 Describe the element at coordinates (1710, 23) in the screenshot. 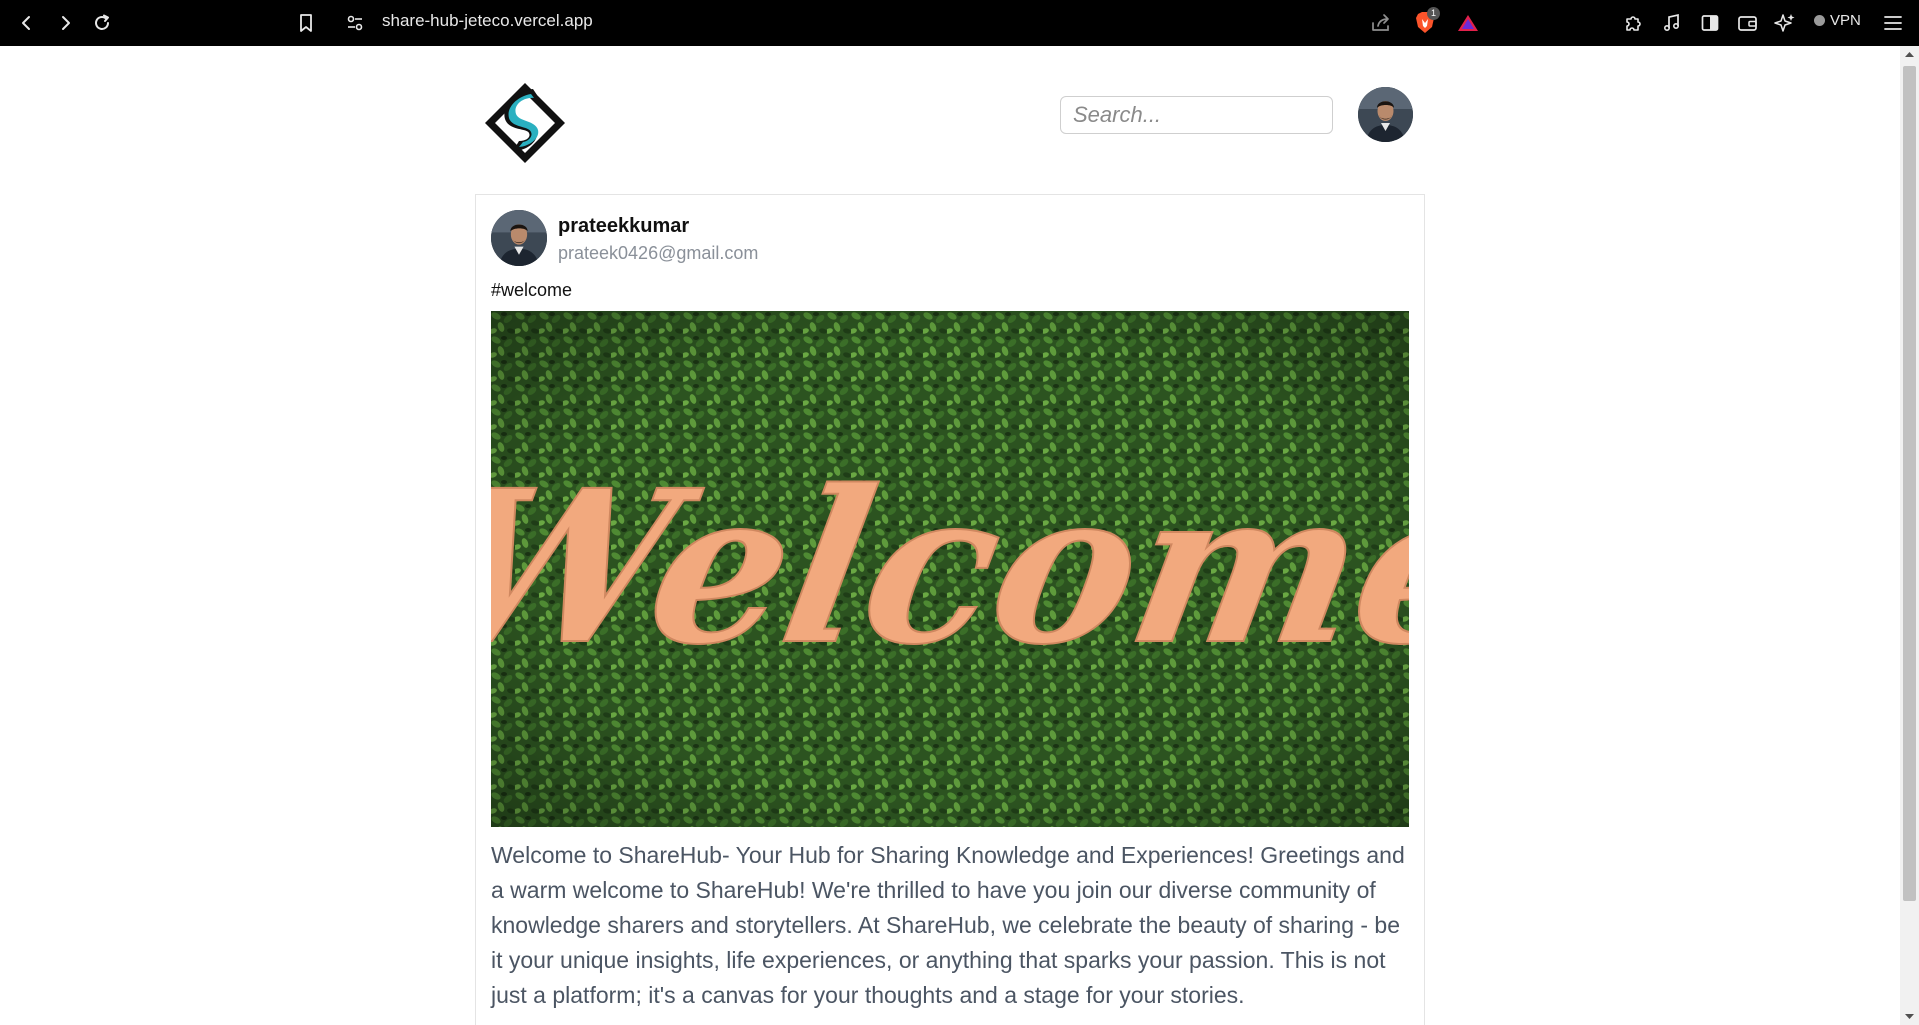

I see `sidebar-icon` at that location.